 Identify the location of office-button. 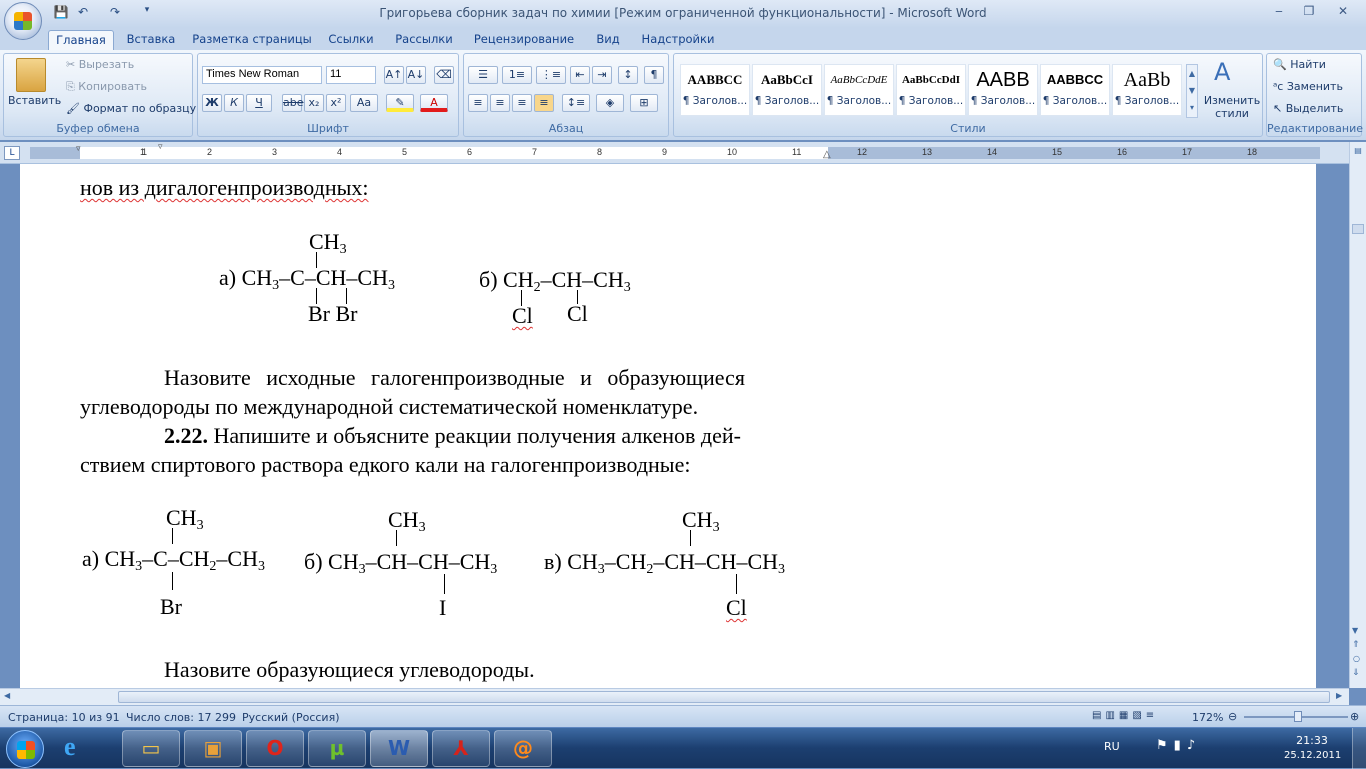
(23, 21).